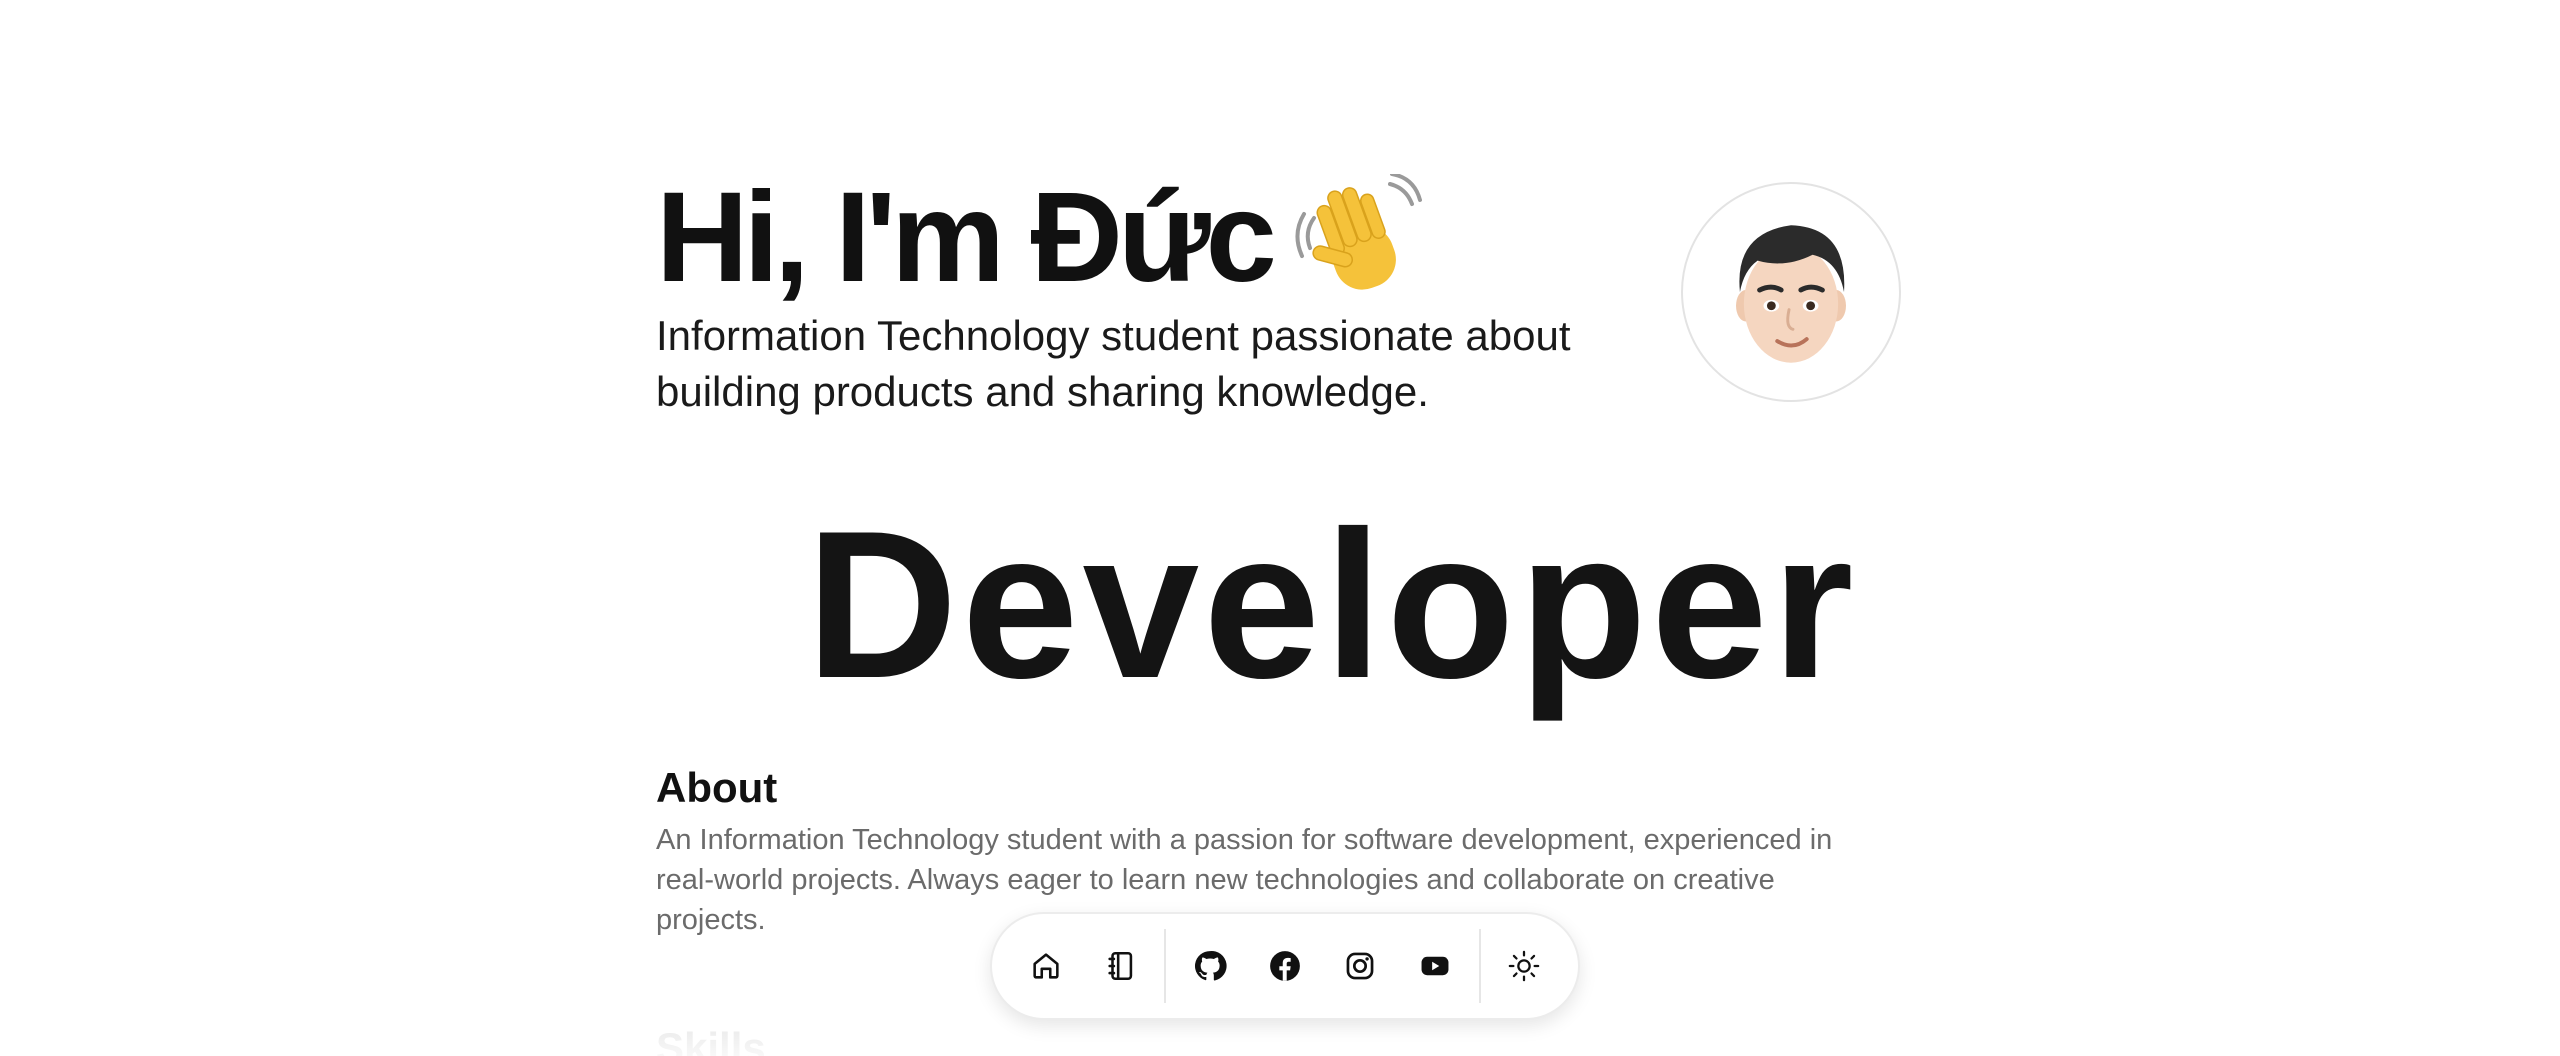 The height and width of the screenshot is (1056, 2560). I want to click on waving-hand-icon, so click(1358, 237).